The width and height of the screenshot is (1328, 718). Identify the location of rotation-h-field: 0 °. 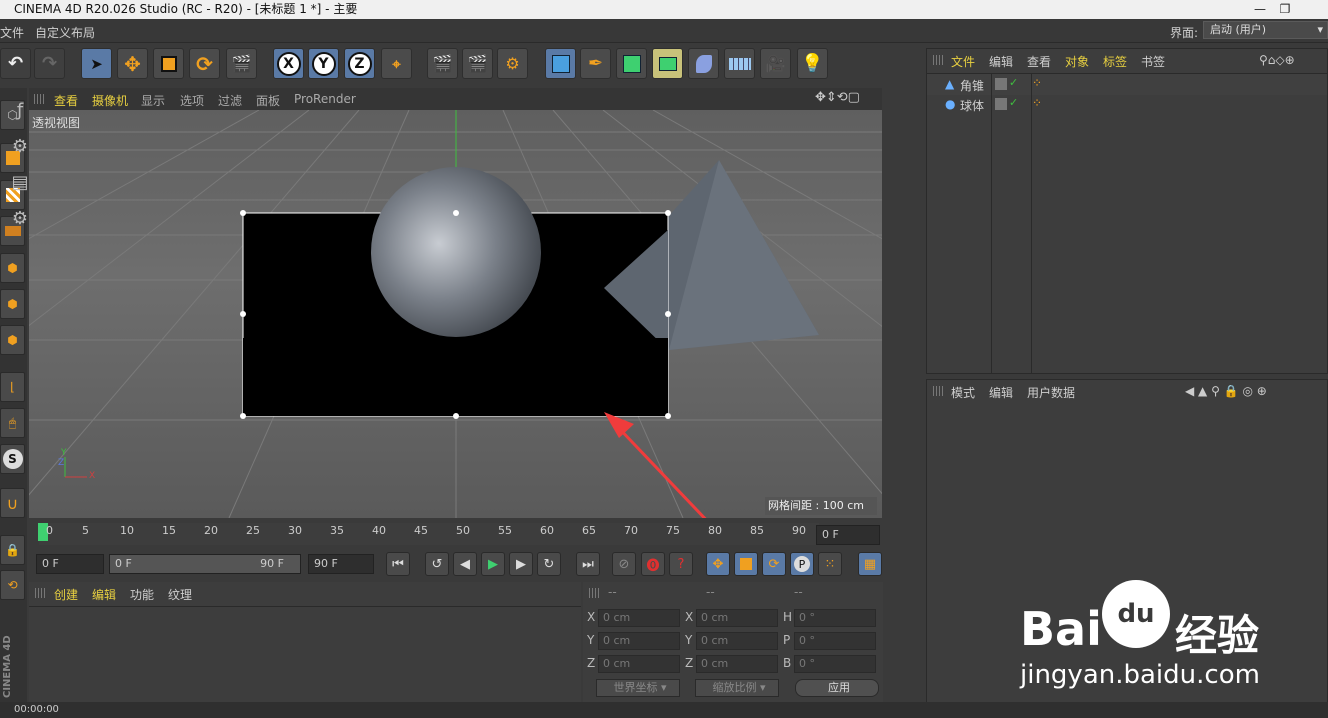
(835, 618).